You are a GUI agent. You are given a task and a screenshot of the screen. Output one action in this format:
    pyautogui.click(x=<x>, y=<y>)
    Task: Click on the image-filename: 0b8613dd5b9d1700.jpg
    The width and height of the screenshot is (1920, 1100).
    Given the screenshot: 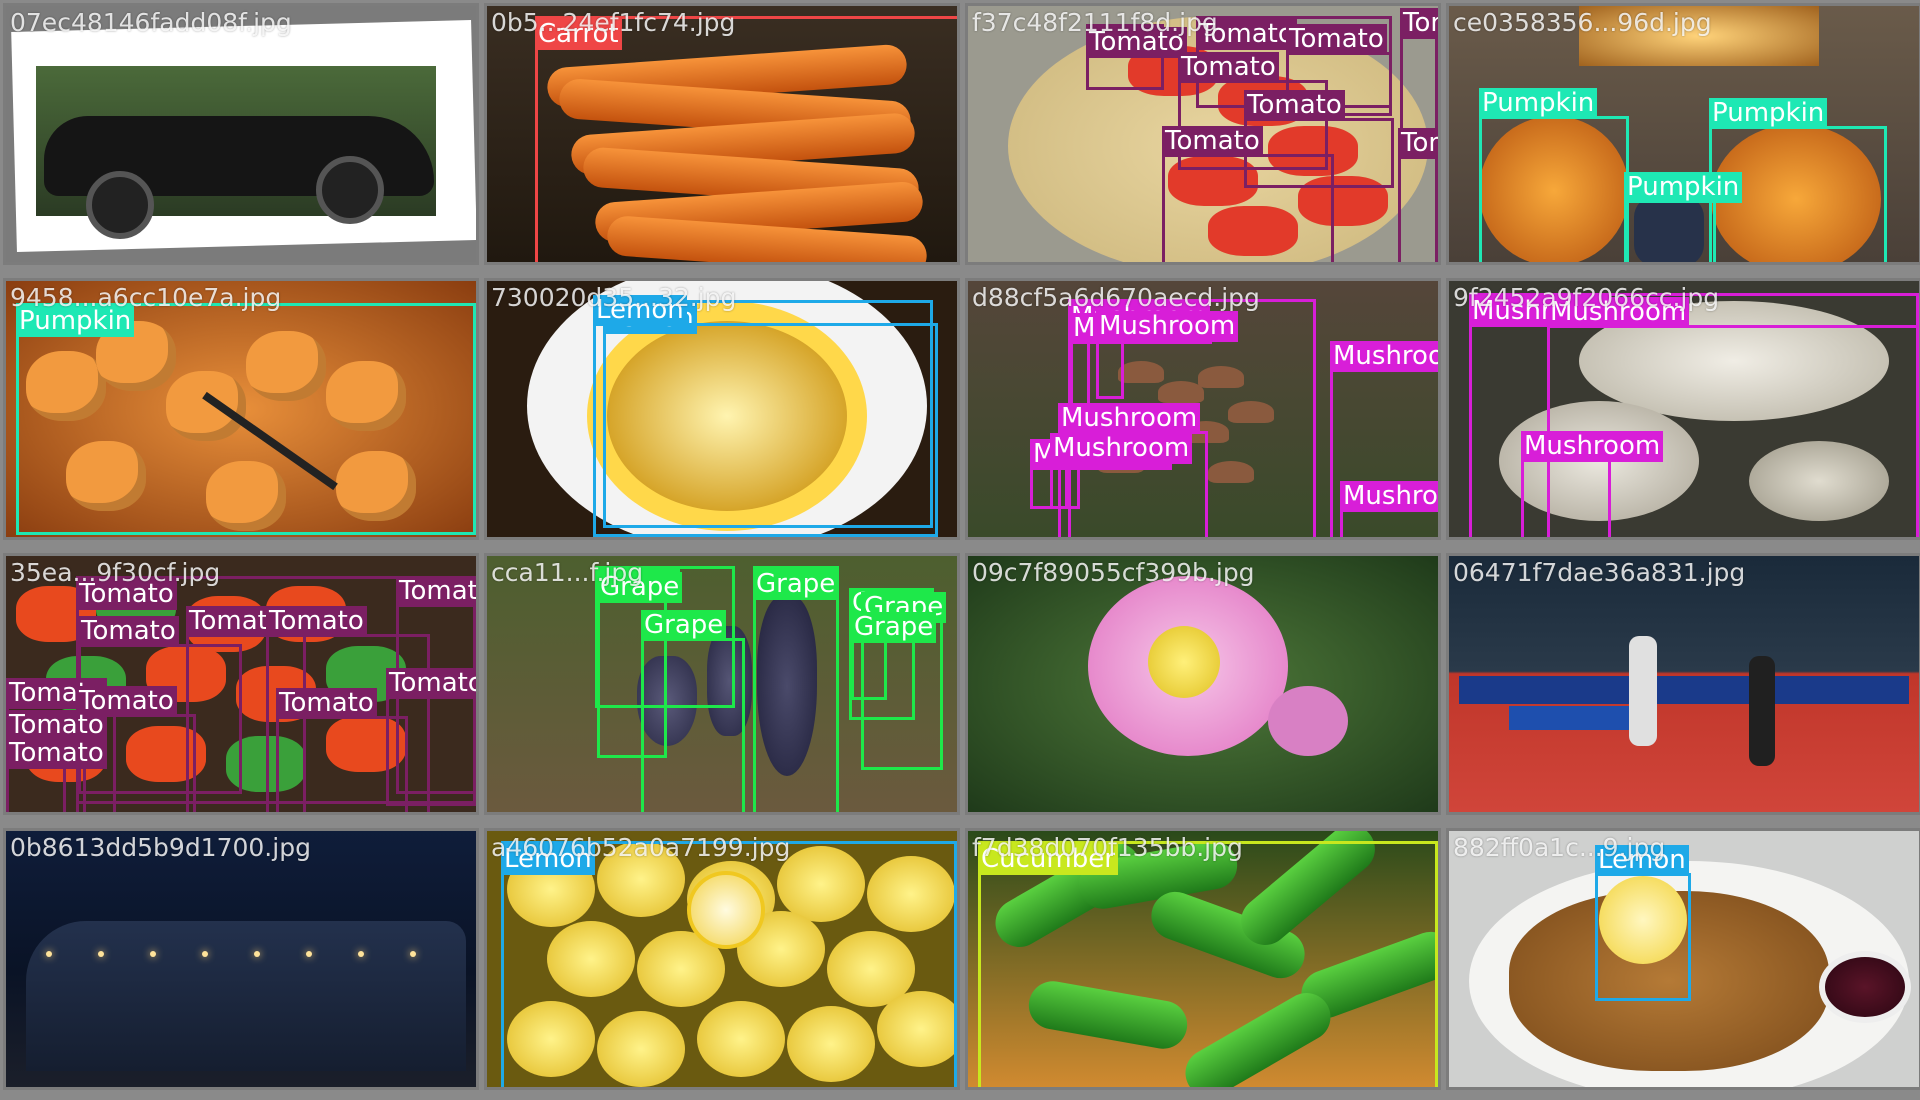 What is the action you would take?
    pyautogui.click(x=160, y=847)
    